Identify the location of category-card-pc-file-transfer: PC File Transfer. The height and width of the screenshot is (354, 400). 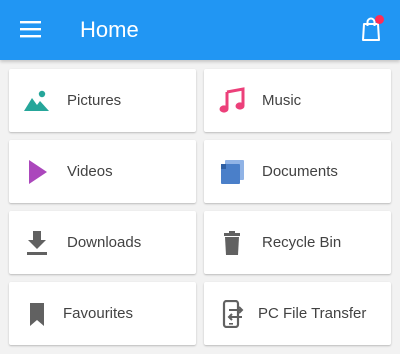
(297, 313).